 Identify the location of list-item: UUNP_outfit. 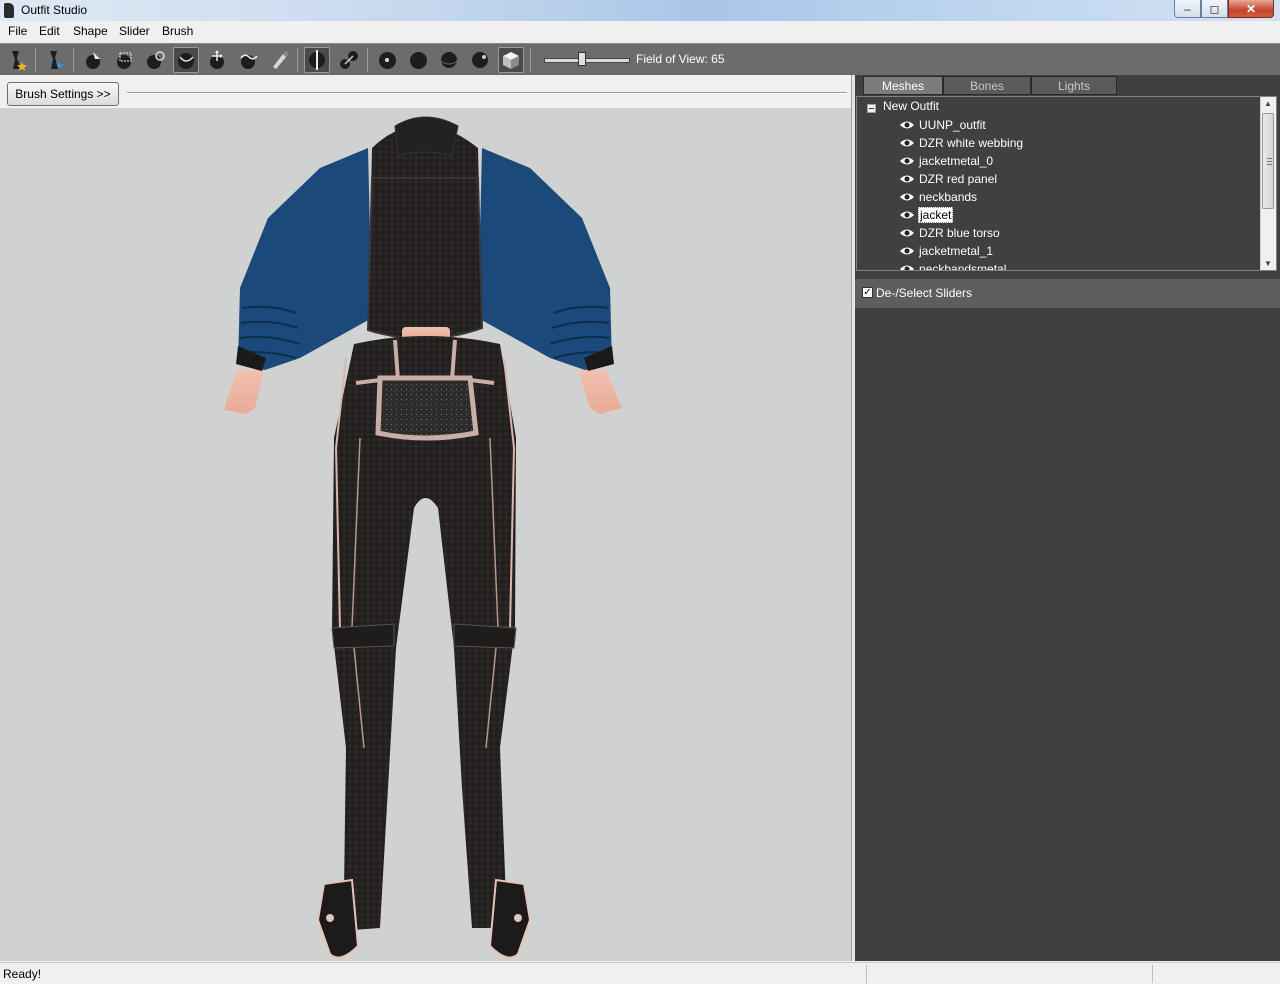
(943, 125).